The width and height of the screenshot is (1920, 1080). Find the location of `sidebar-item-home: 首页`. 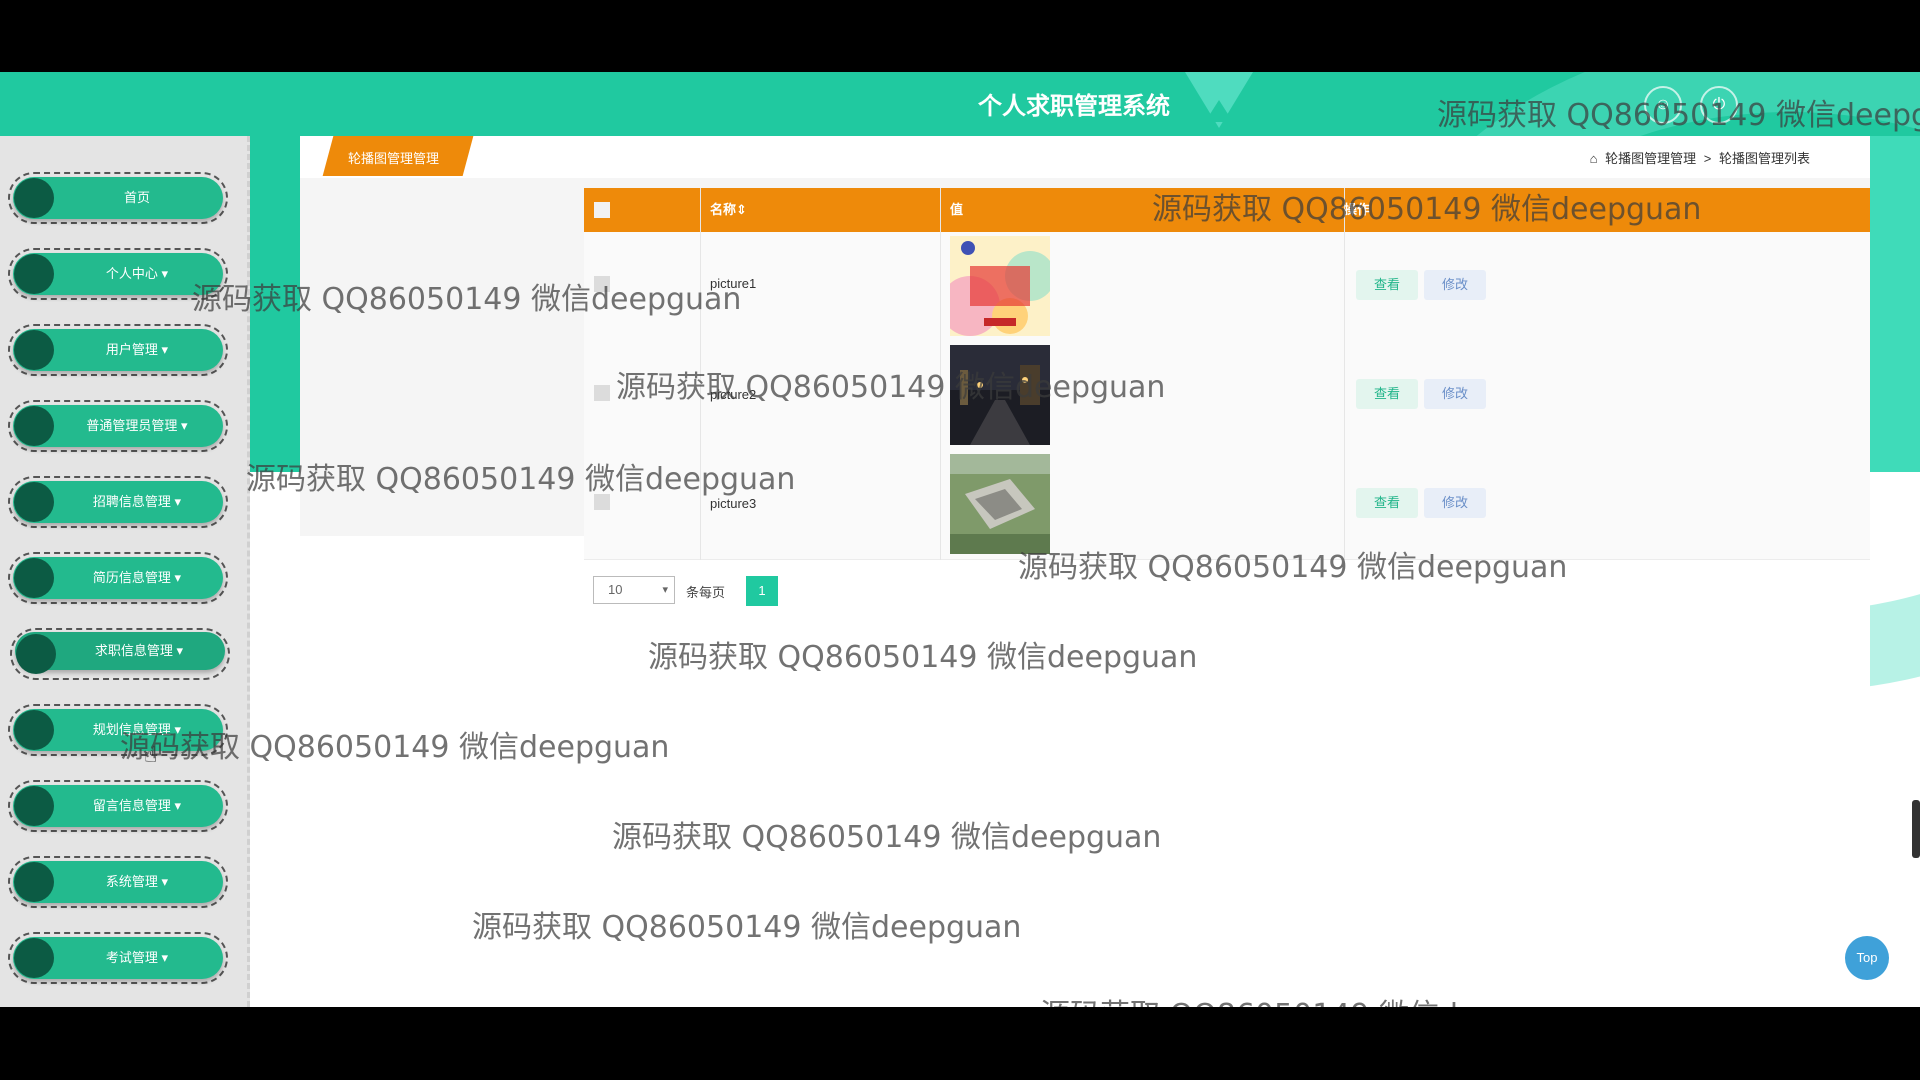

sidebar-item-home: 首页 is located at coordinates (118, 198).